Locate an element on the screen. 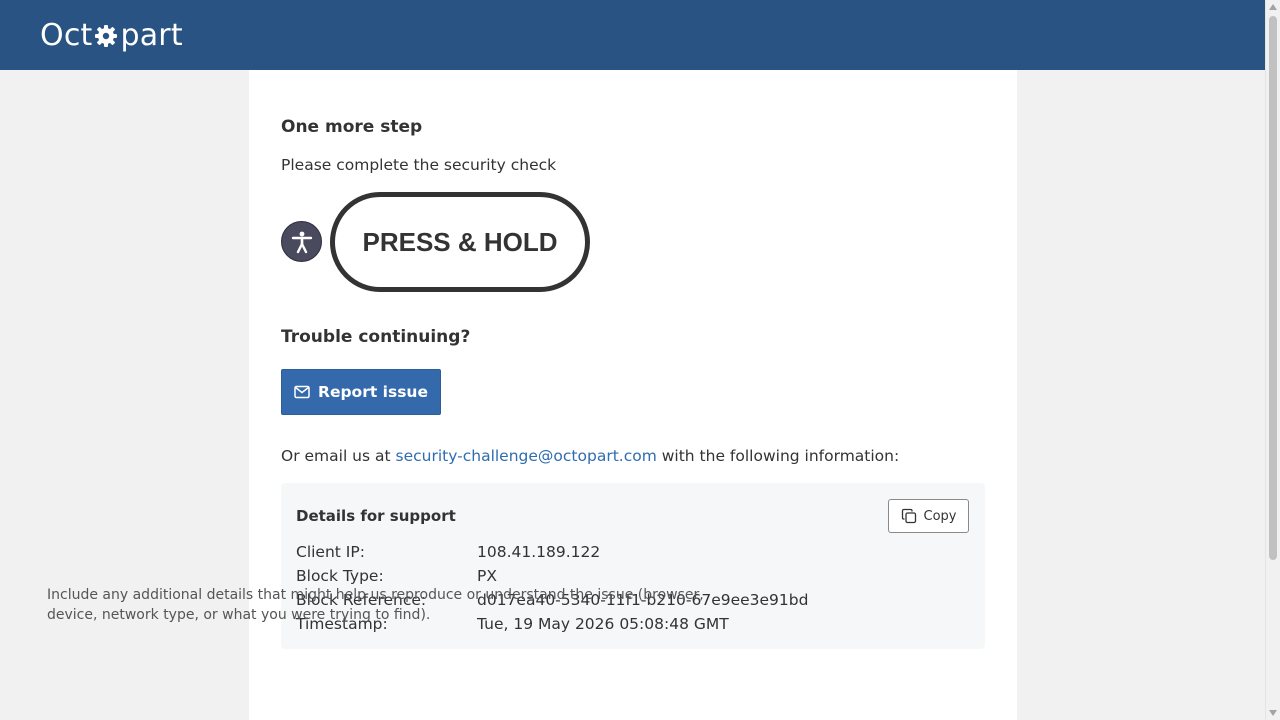 The image size is (1280, 720). gear-icon is located at coordinates (106, 36).